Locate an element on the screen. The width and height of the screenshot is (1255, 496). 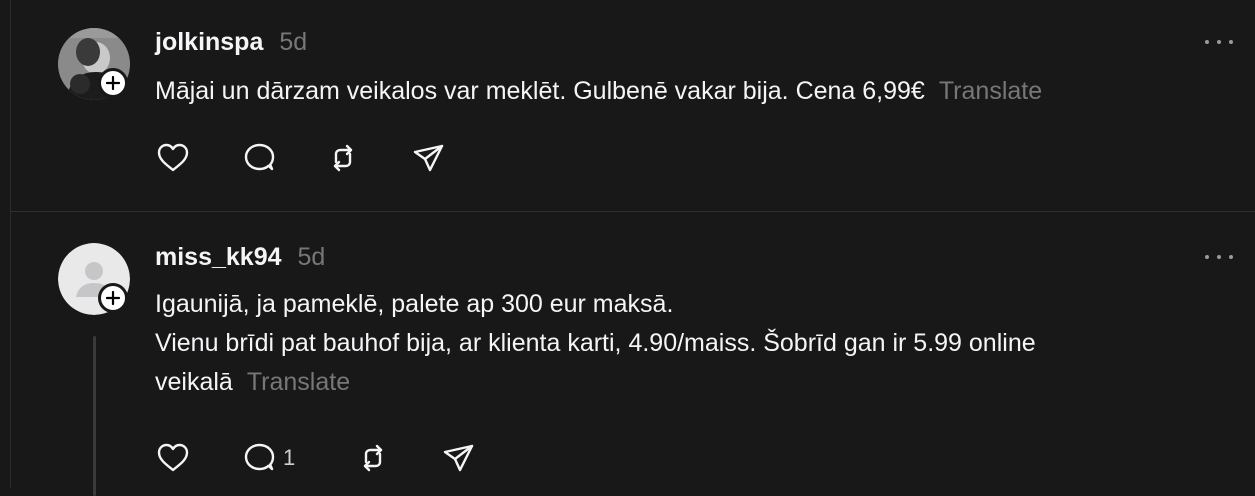
post-text-line: veikalā Translate is located at coordinates (253, 382).